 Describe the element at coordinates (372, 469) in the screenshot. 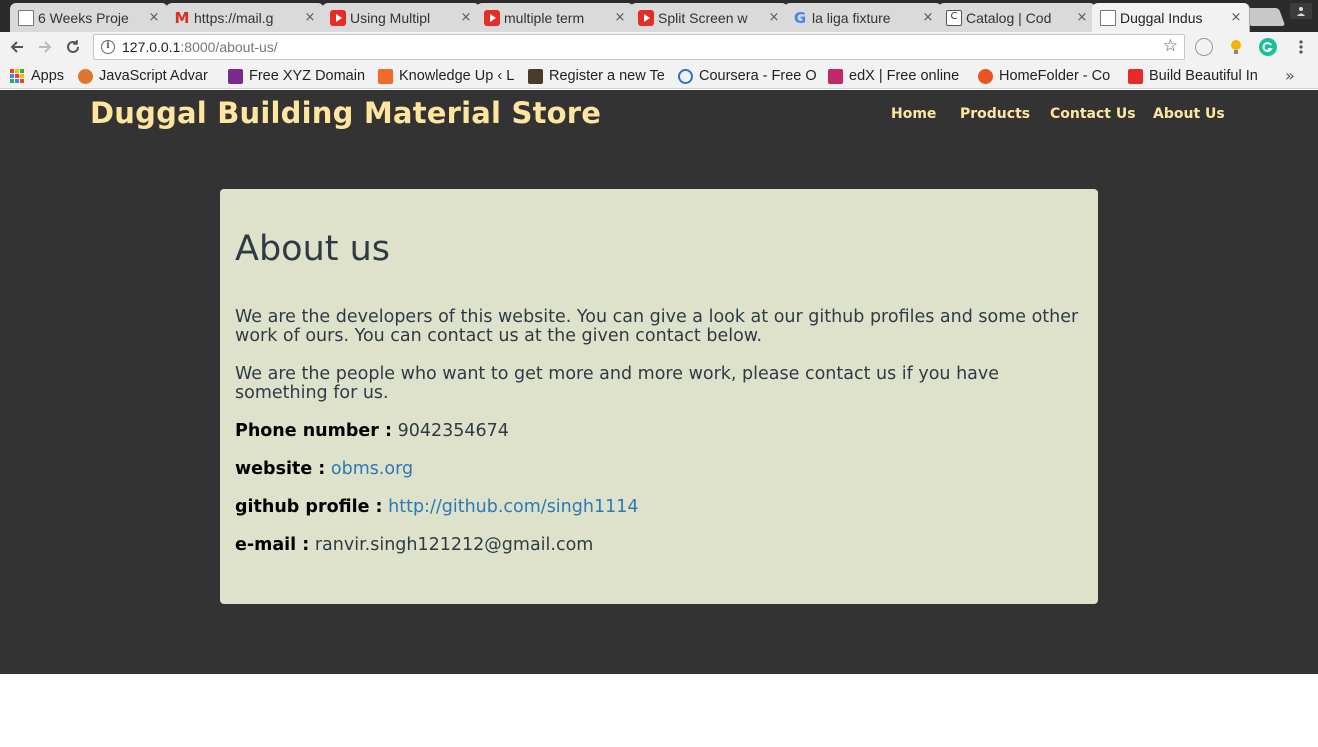

I see `website-link: obms.org` at that location.